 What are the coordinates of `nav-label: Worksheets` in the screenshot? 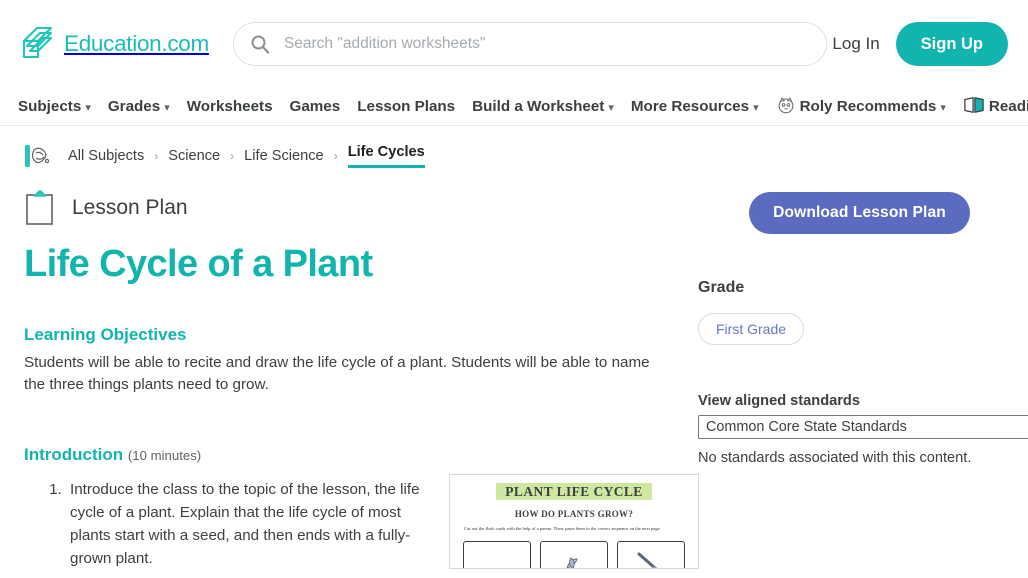 It's located at (229, 106).